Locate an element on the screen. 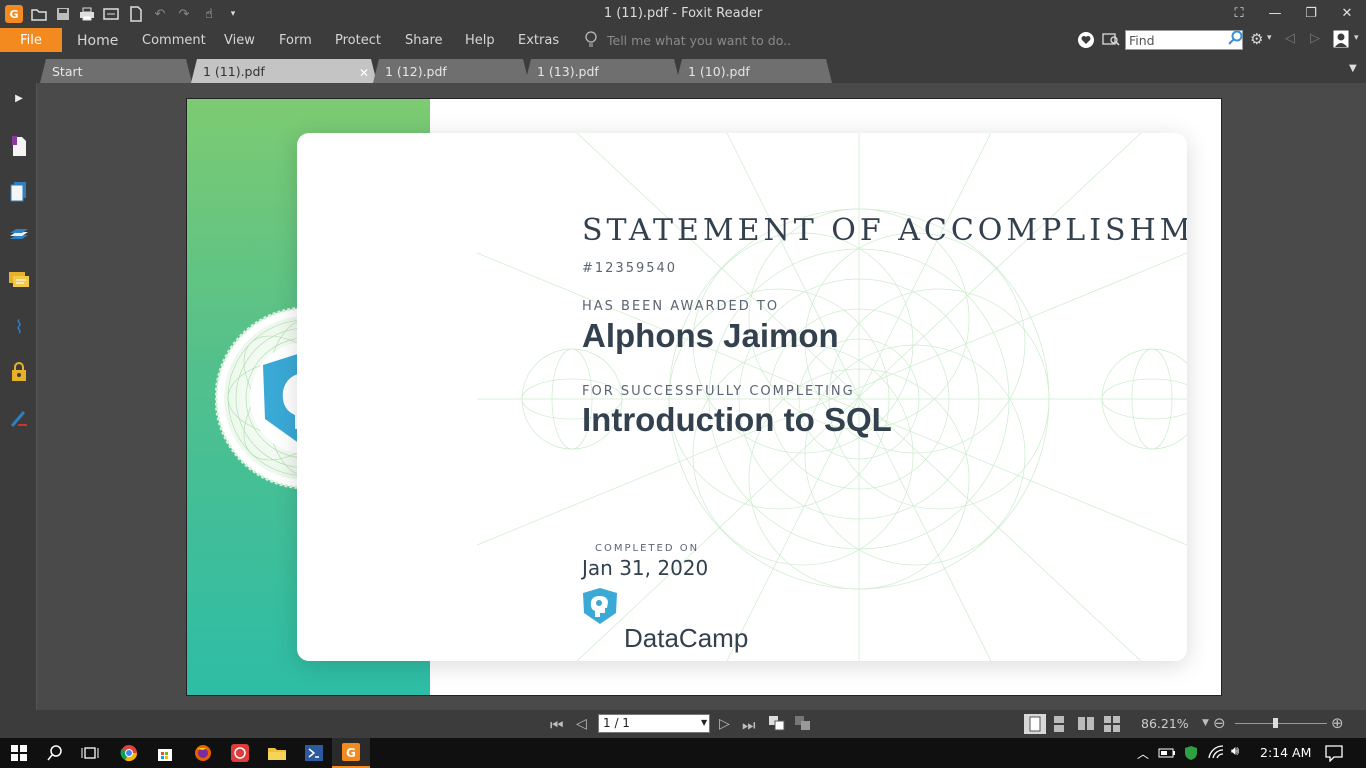  single-page-view-icon is located at coordinates (1035, 724).